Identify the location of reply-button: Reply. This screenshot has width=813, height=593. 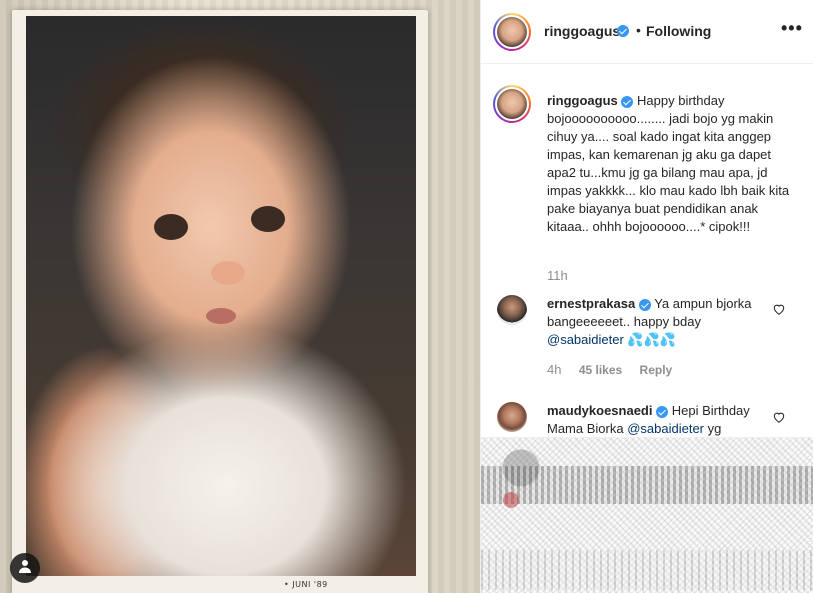
(656, 370).